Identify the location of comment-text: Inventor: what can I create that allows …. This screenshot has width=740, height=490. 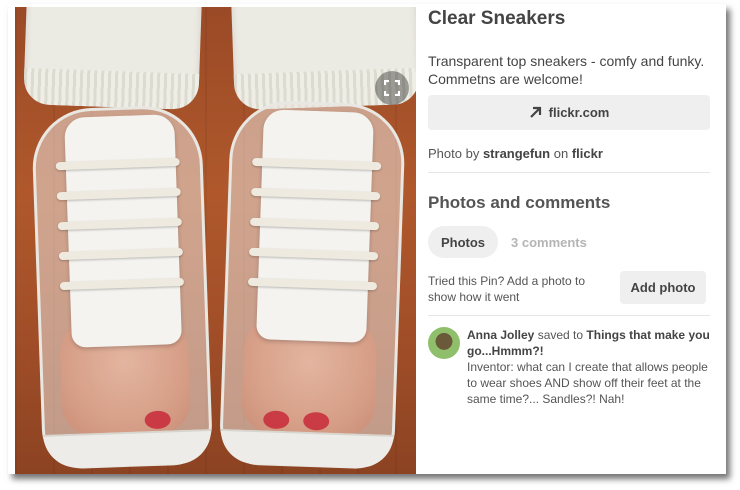
(587, 383).